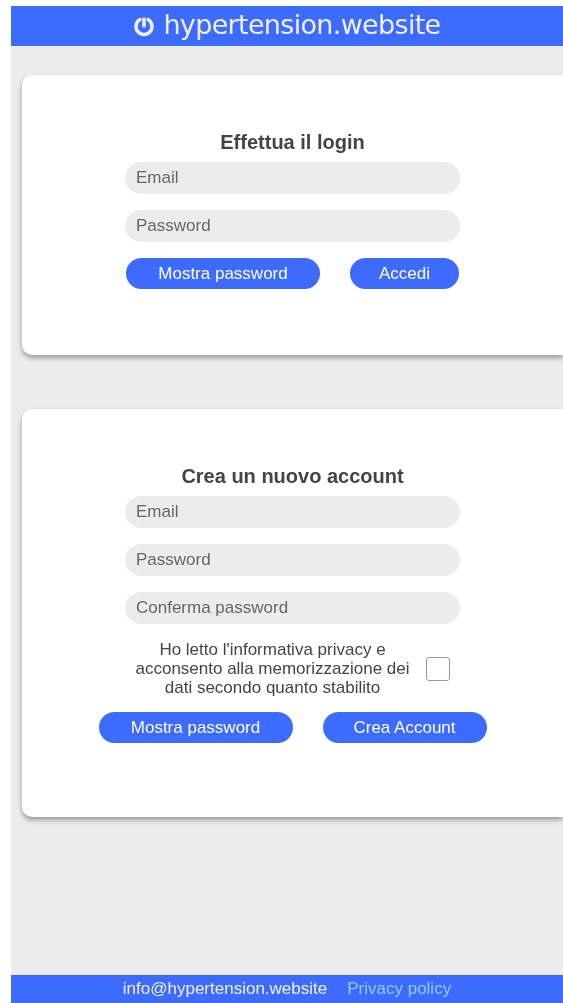  I want to click on contact-email: info@hypertension.website, so click(225, 989).